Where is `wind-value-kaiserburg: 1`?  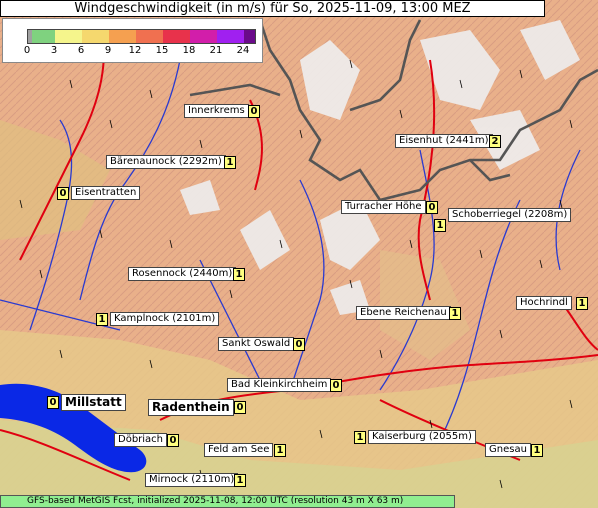
wind-value-kaiserburg: 1 is located at coordinates (360, 437).